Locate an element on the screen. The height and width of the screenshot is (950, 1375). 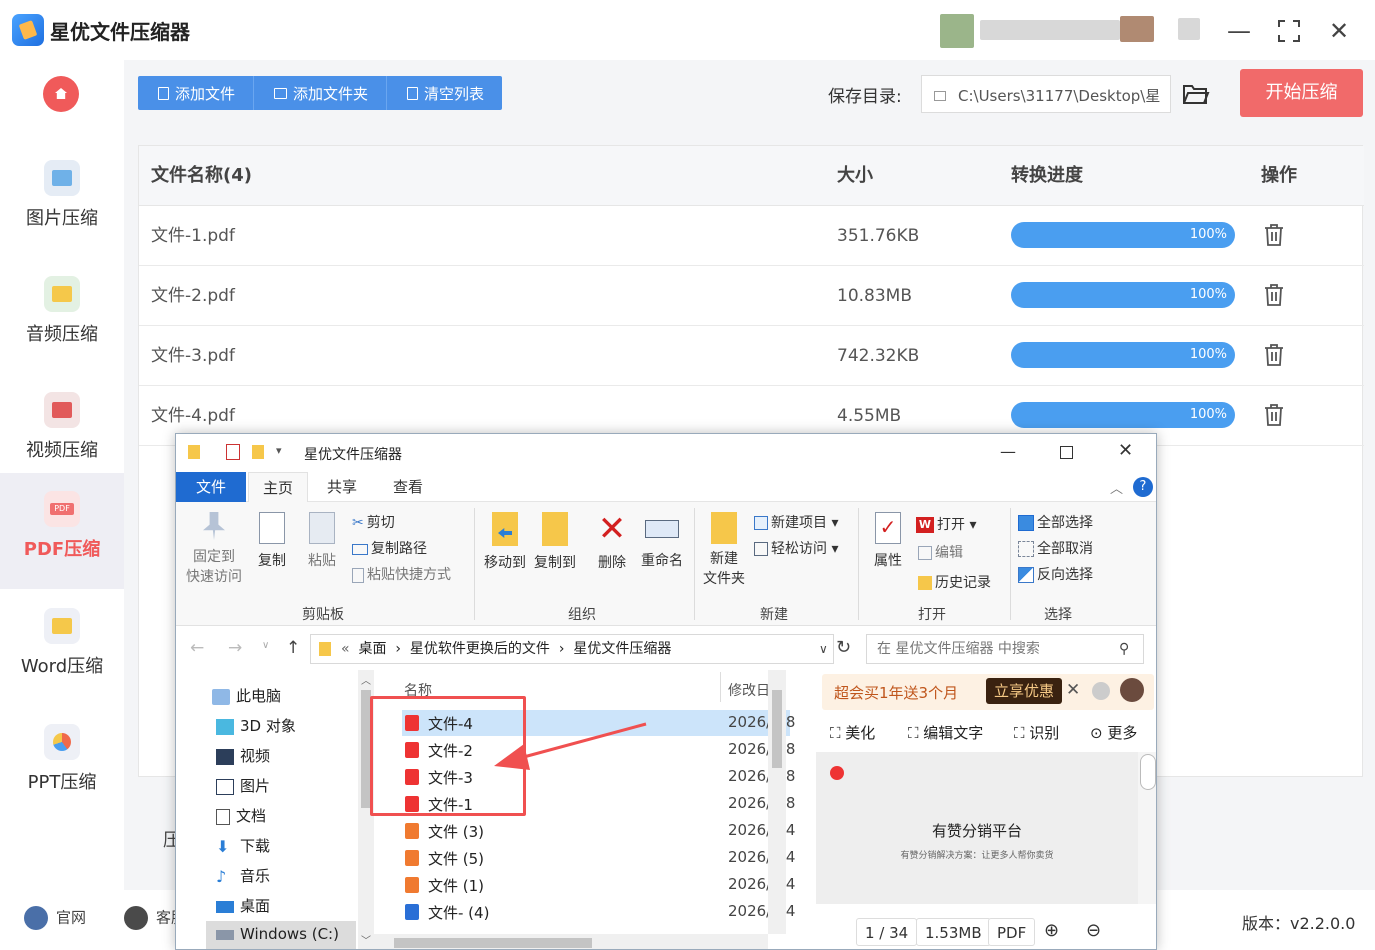
paste-button: 粘贴 is located at coordinates (322, 541).